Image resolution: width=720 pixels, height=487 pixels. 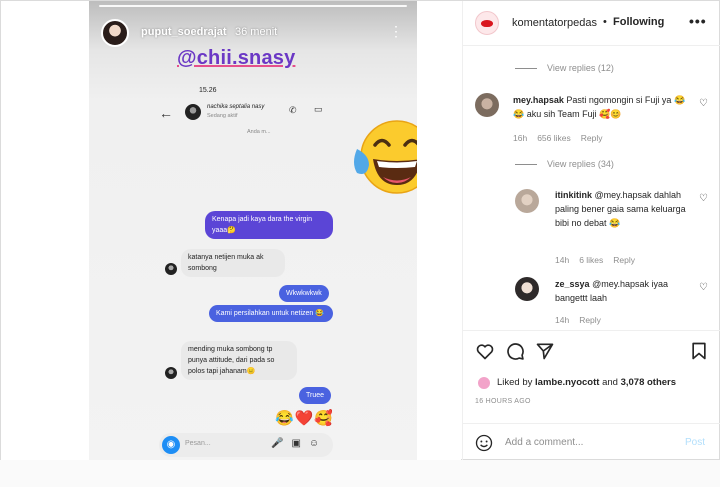 I want to click on camera-icon: ◉, so click(x=171, y=445).